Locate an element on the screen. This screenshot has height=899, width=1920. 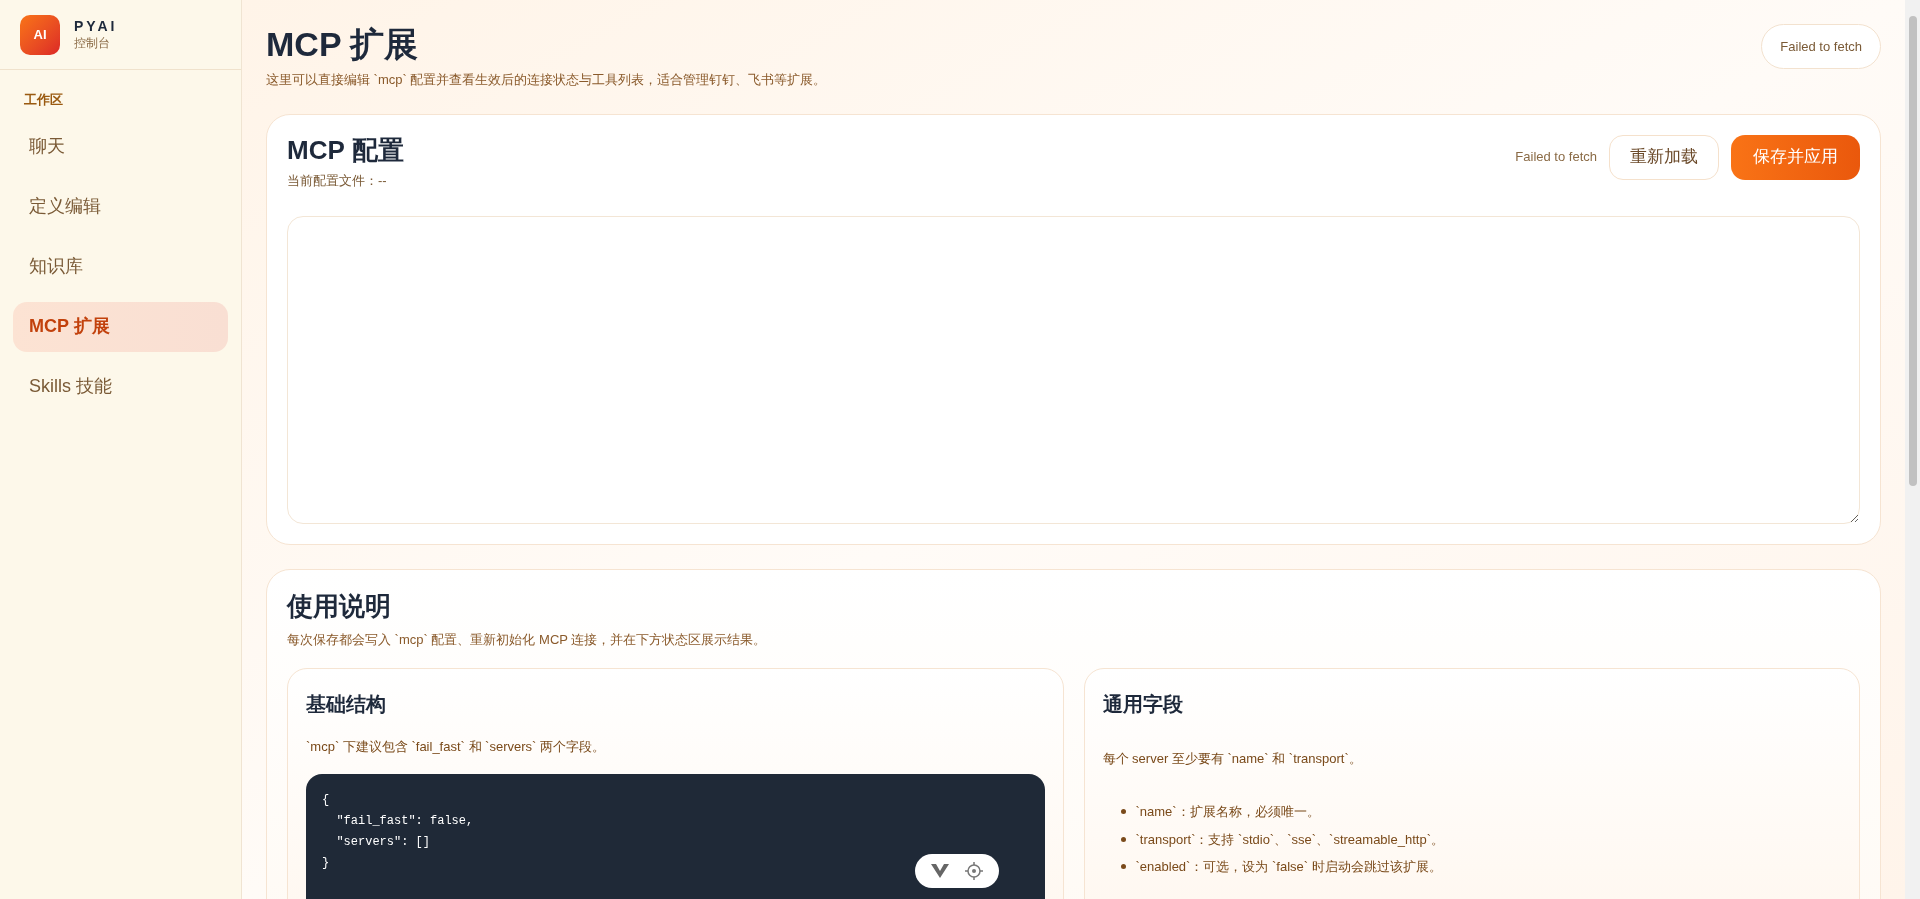
info-card-title: 通用字段 is located at coordinates (1143, 704).